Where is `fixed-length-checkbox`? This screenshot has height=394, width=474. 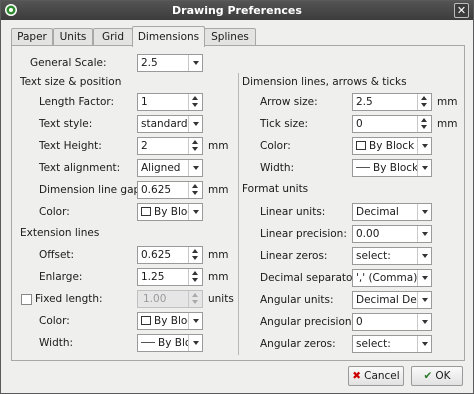
fixed-length-checkbox is located at coordinates (26, 299).